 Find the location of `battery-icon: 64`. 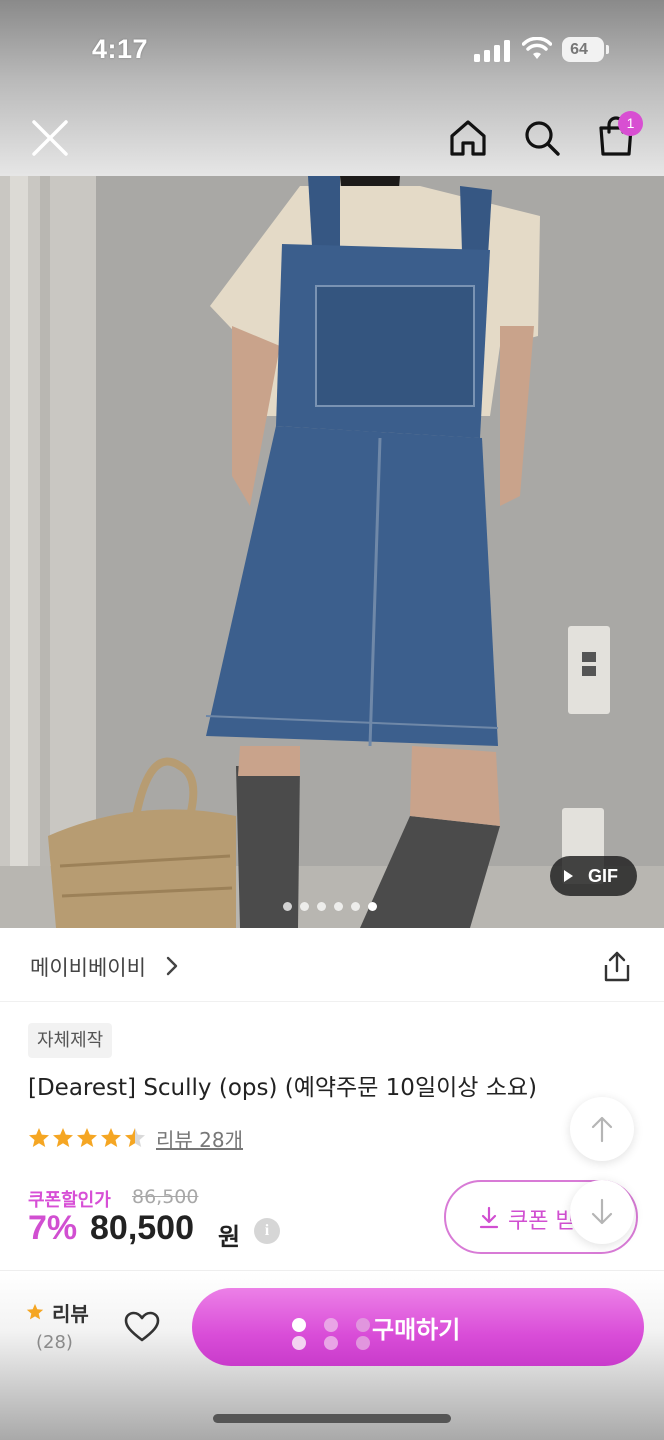

battery-icon: 64 is located at coordinates (583, 49).